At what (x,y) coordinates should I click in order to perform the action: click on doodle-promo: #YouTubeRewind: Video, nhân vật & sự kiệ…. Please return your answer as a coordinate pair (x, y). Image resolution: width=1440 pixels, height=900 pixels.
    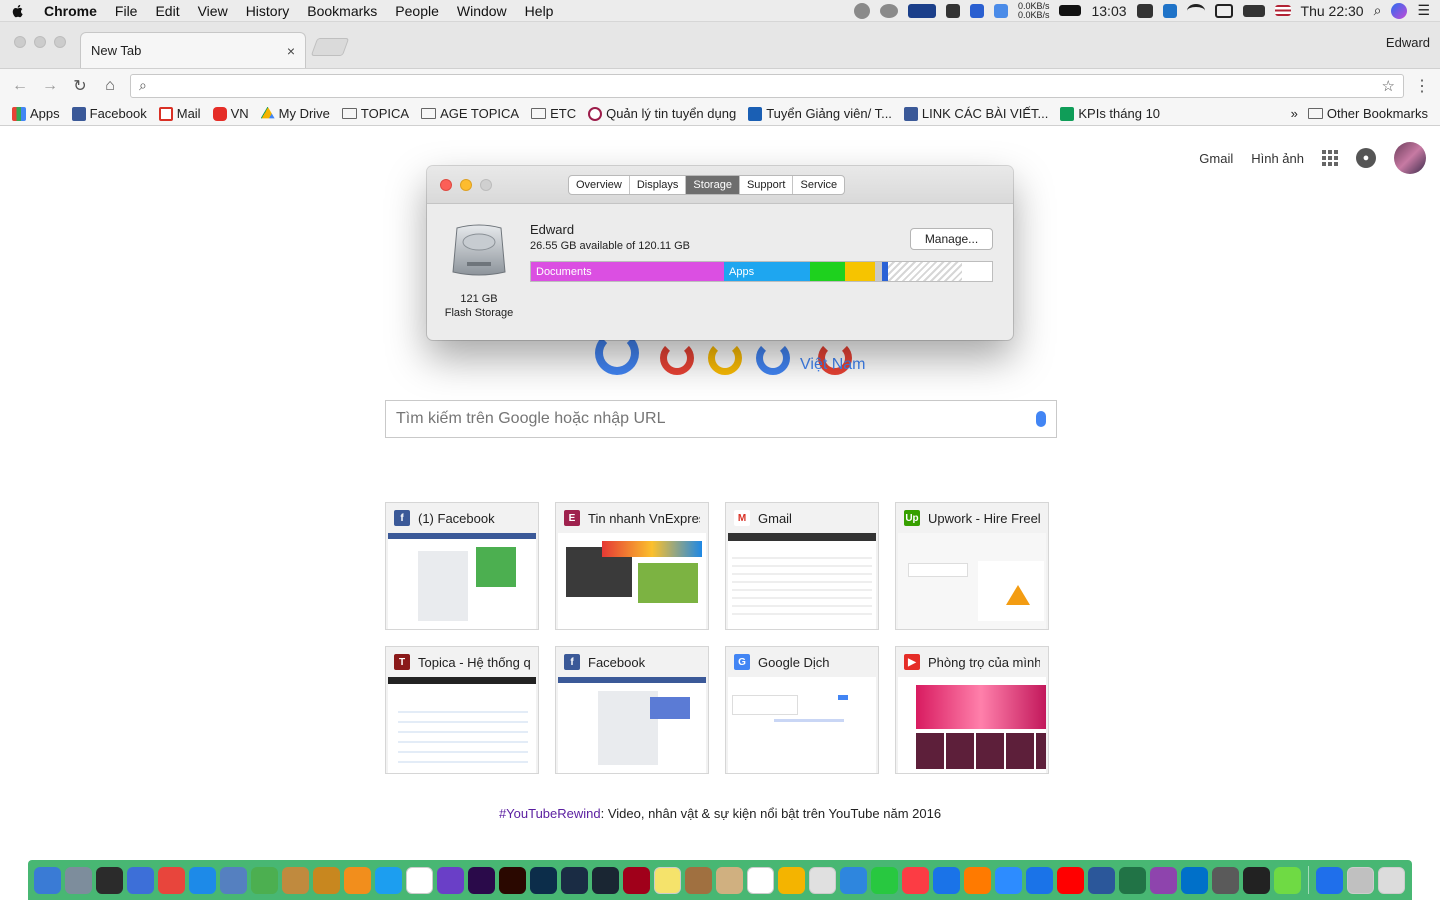
    Looking at the image, I should click on (720, 813).